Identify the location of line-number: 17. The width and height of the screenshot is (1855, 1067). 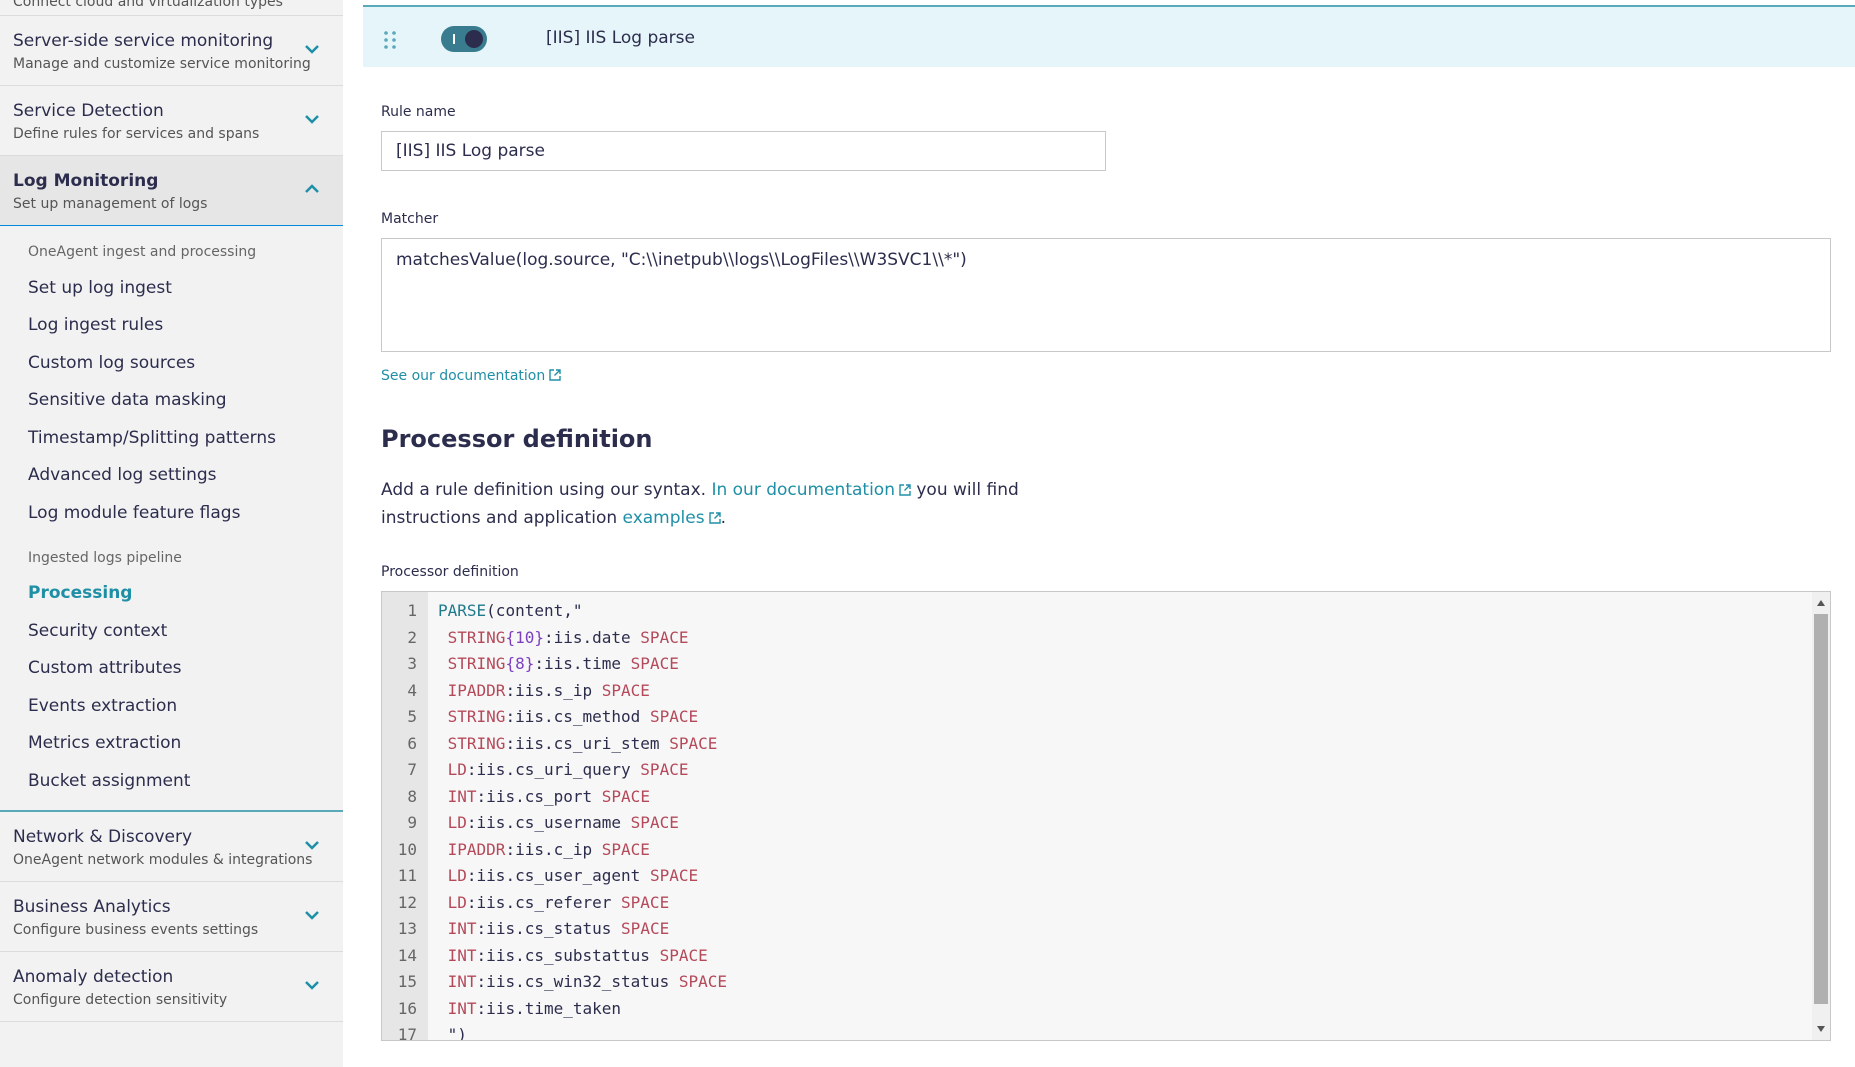
(407, 1033).